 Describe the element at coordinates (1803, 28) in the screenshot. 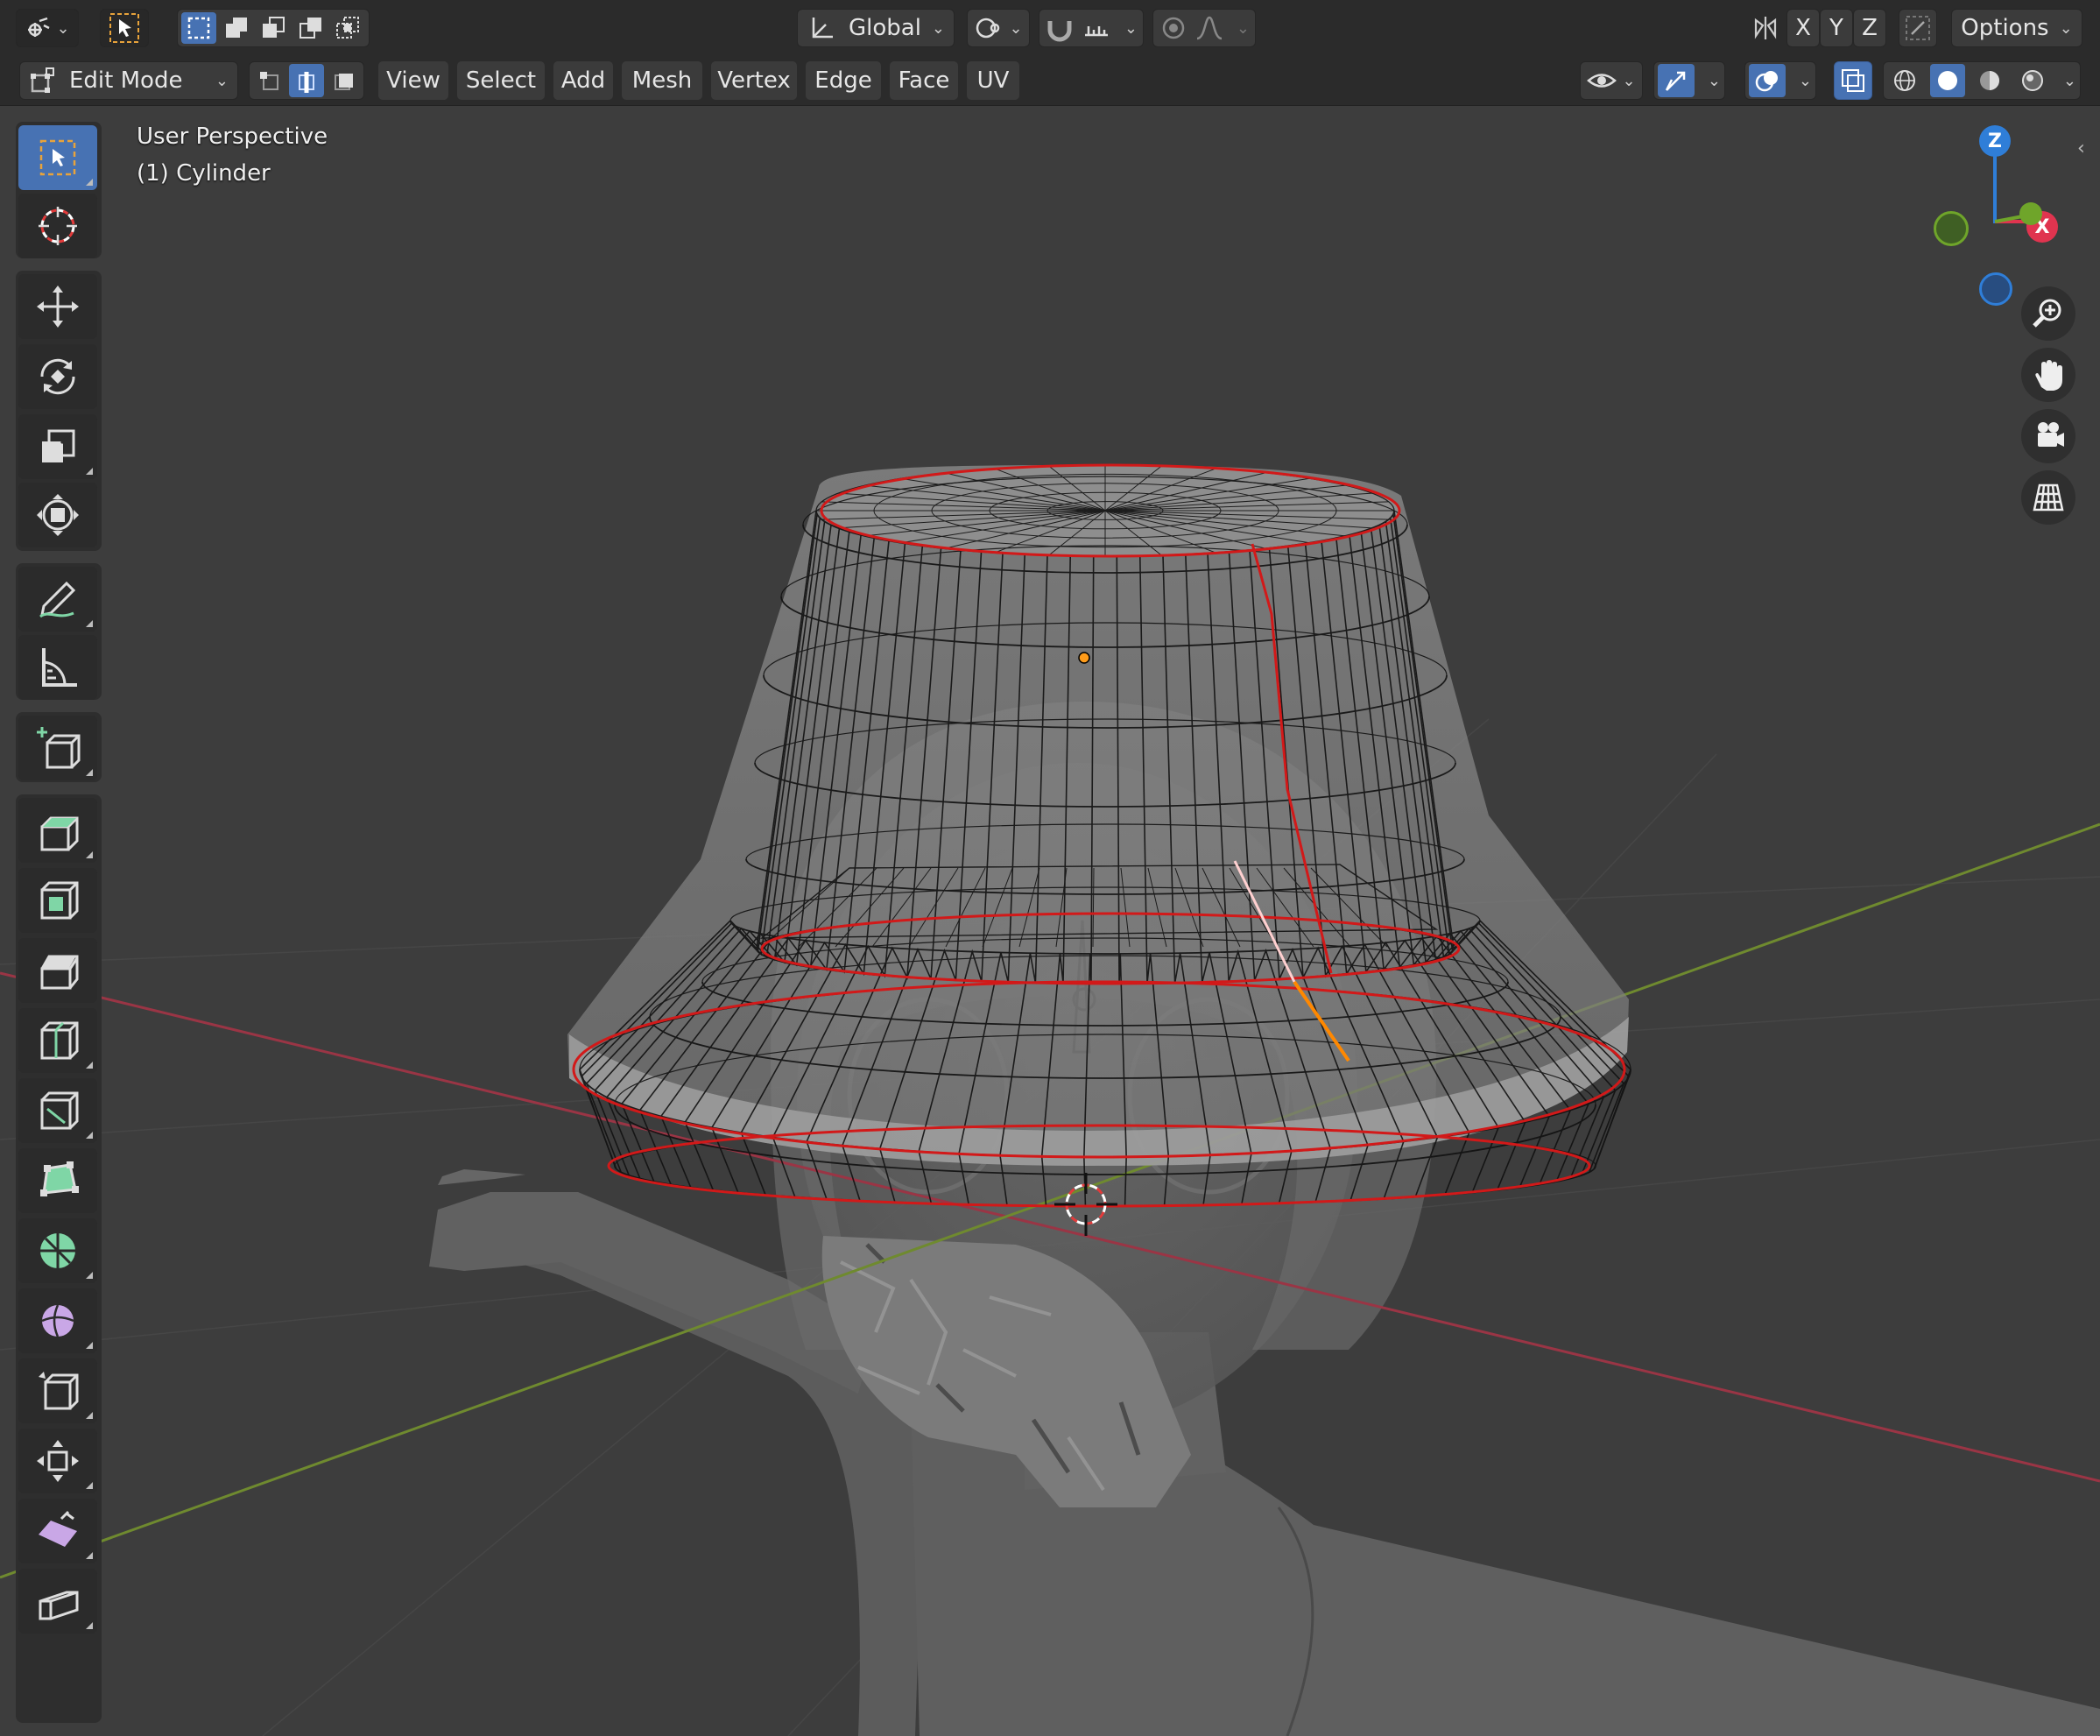

I see `mirror-x-toggle: X` at that location.